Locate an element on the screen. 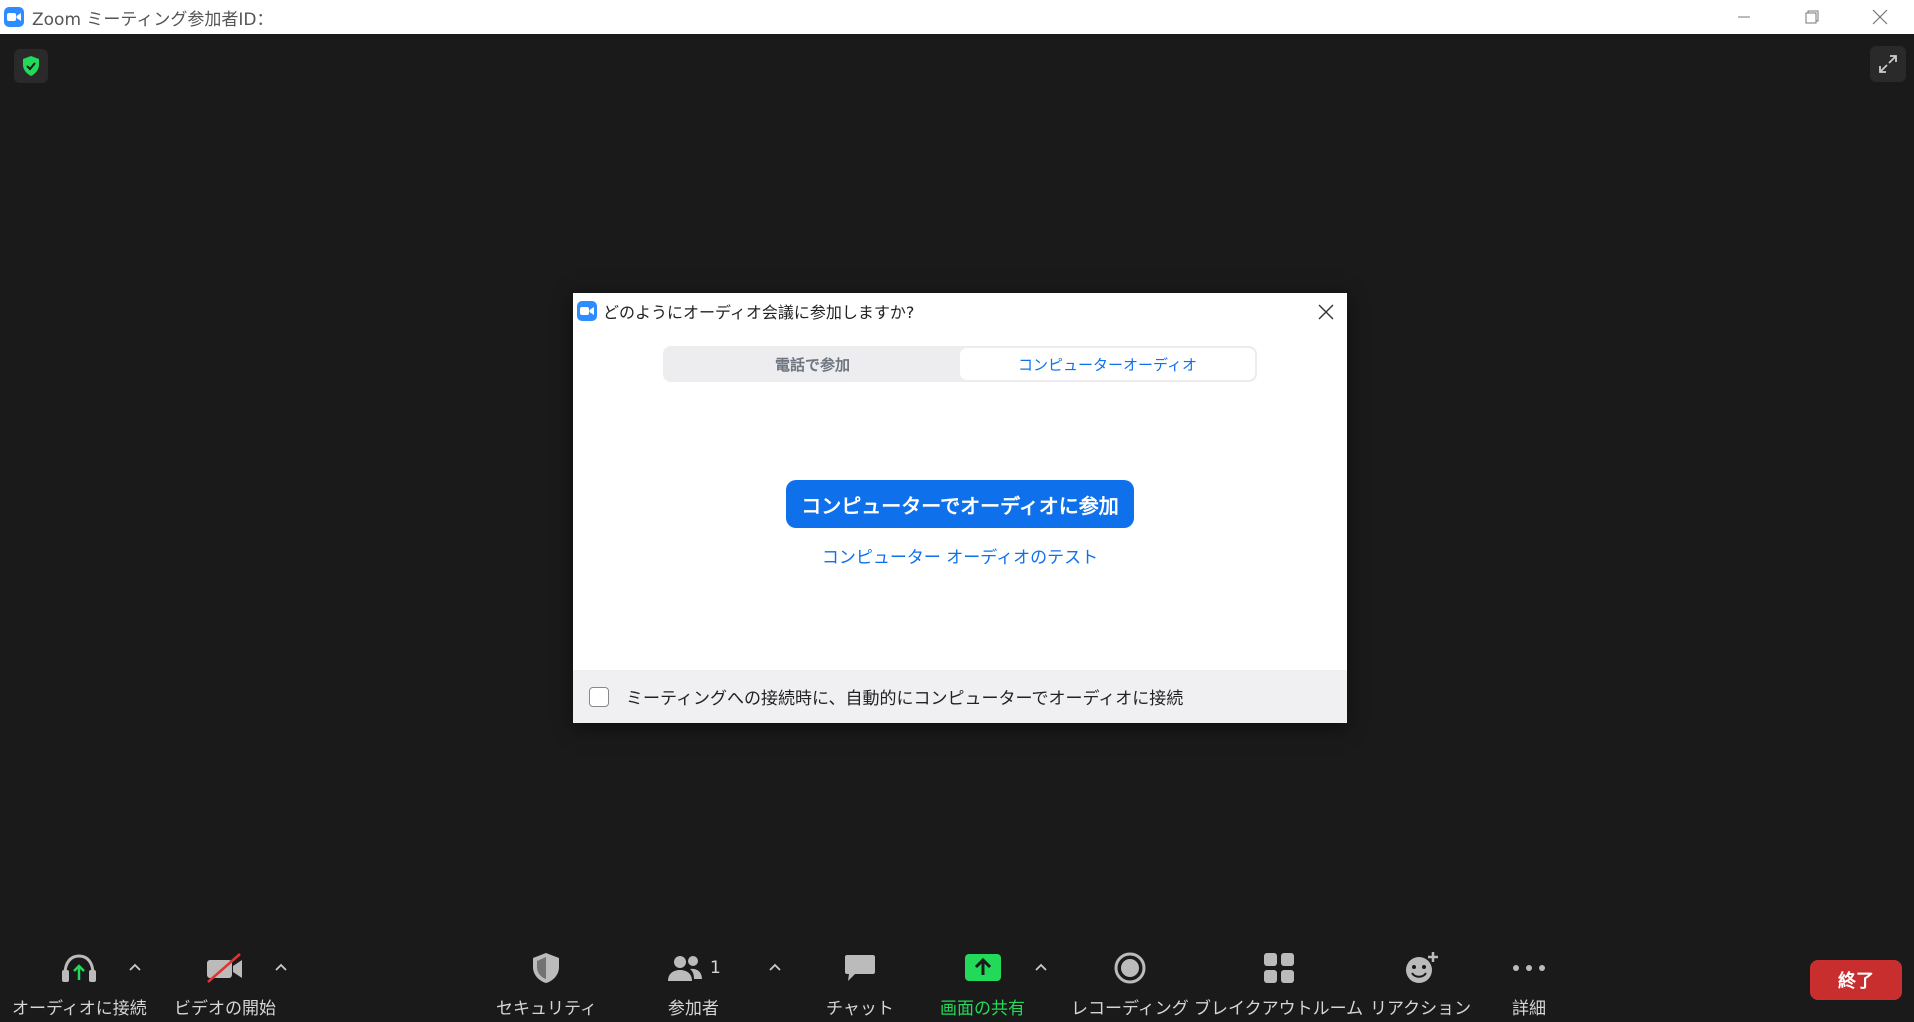  fullscreen-button is located at coordinates (1888, 64).